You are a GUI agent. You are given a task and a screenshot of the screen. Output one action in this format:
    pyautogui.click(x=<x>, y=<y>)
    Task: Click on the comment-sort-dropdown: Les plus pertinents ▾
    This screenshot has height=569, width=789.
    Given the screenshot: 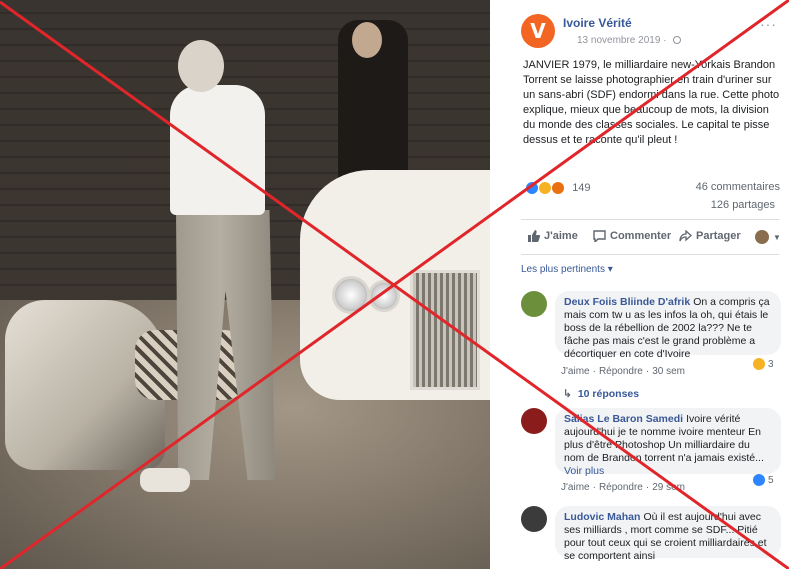 What is the action you would take?
    pyautogui.click(x=567, y=269)
    